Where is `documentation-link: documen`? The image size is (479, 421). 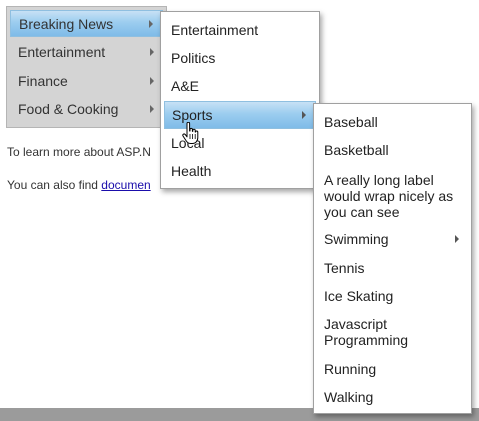 documentation-link: documen is located at coordinates (125, 185).